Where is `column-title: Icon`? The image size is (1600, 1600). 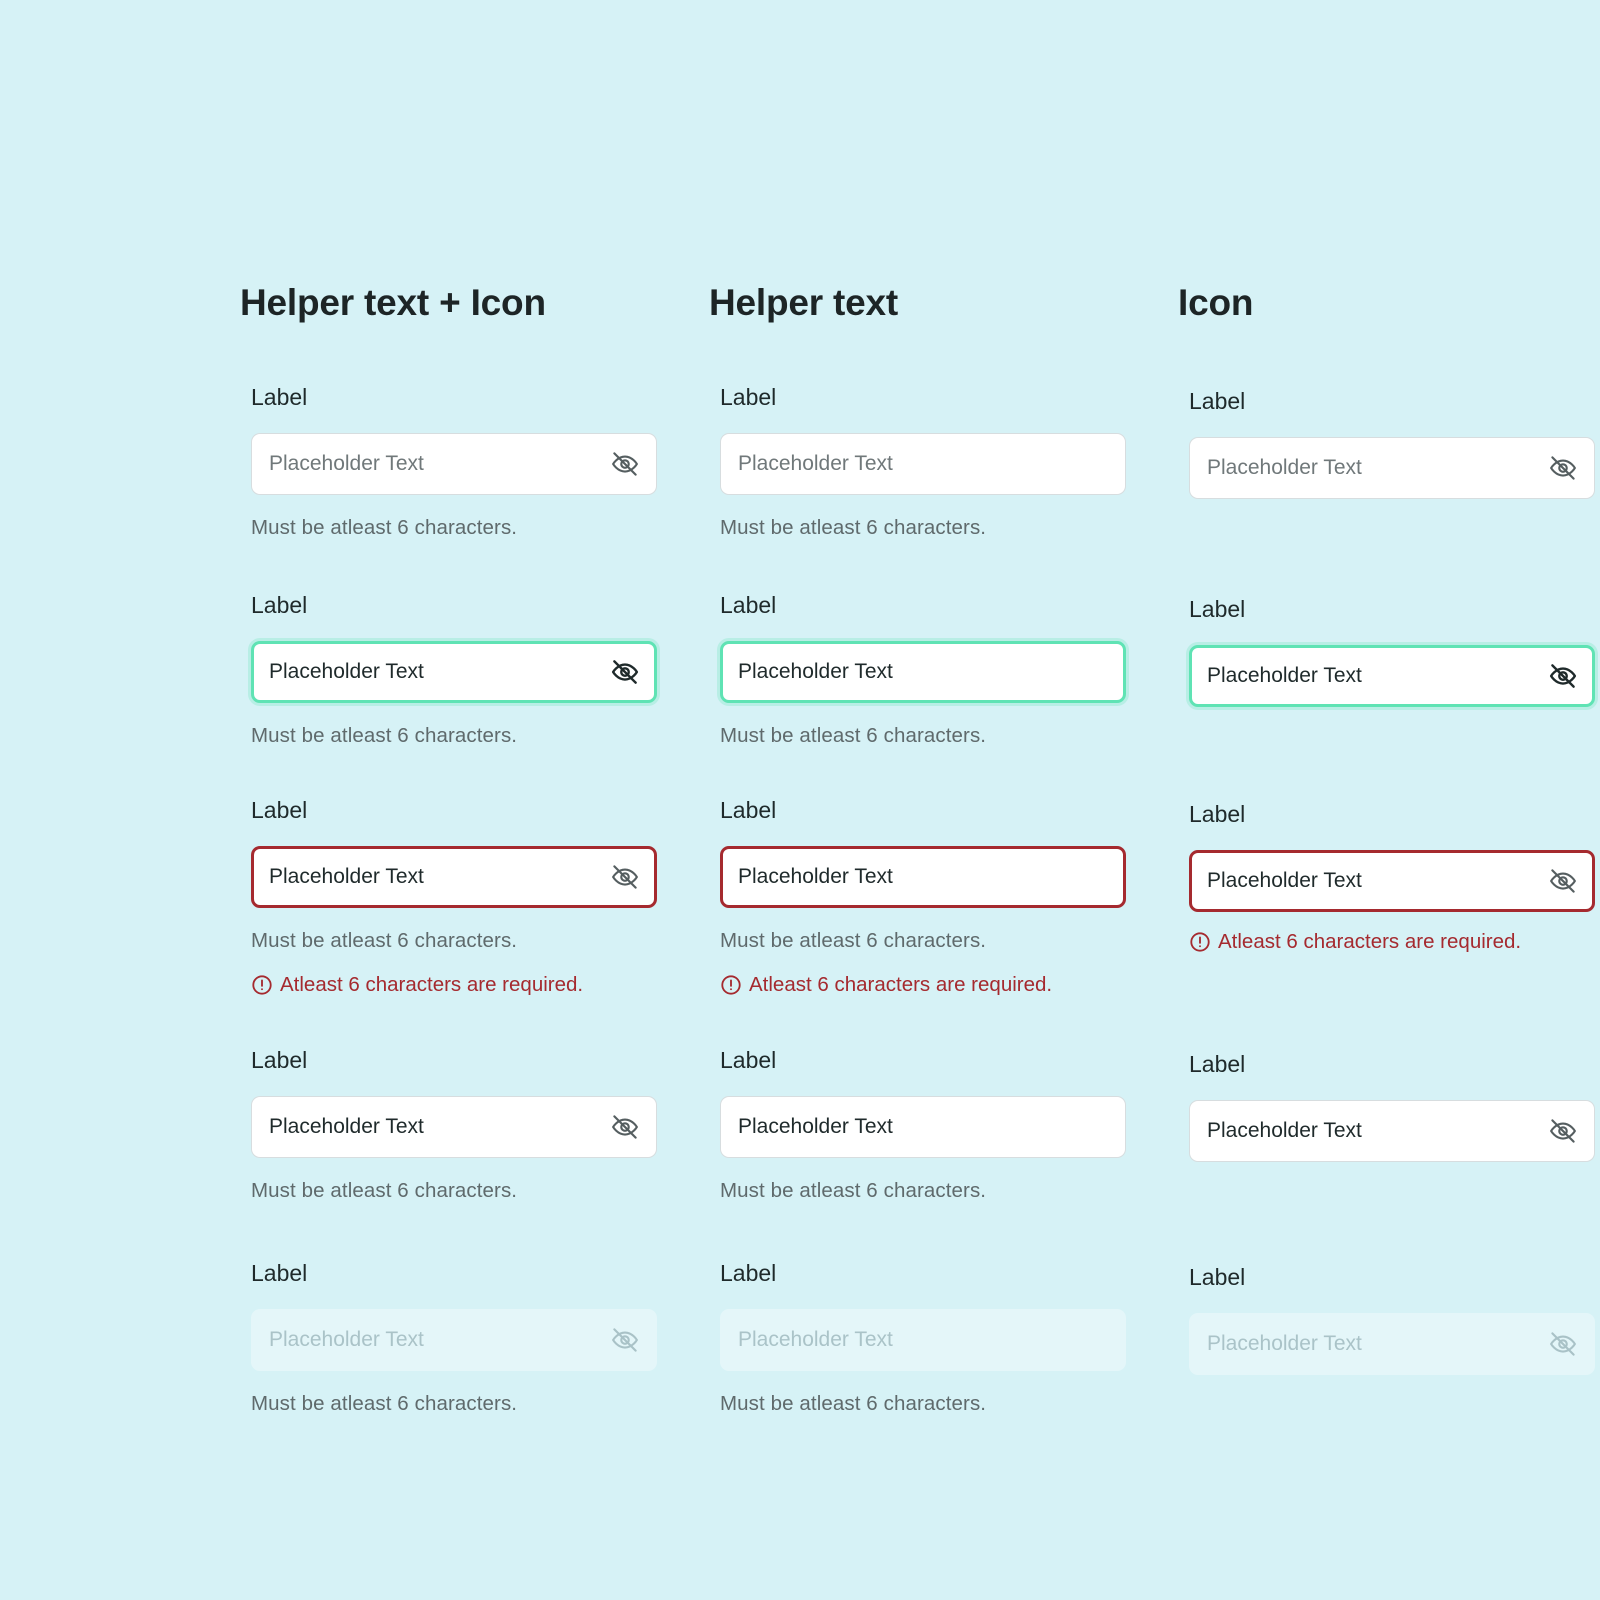
column-title: Icon is located at coordinates (1216, 302).